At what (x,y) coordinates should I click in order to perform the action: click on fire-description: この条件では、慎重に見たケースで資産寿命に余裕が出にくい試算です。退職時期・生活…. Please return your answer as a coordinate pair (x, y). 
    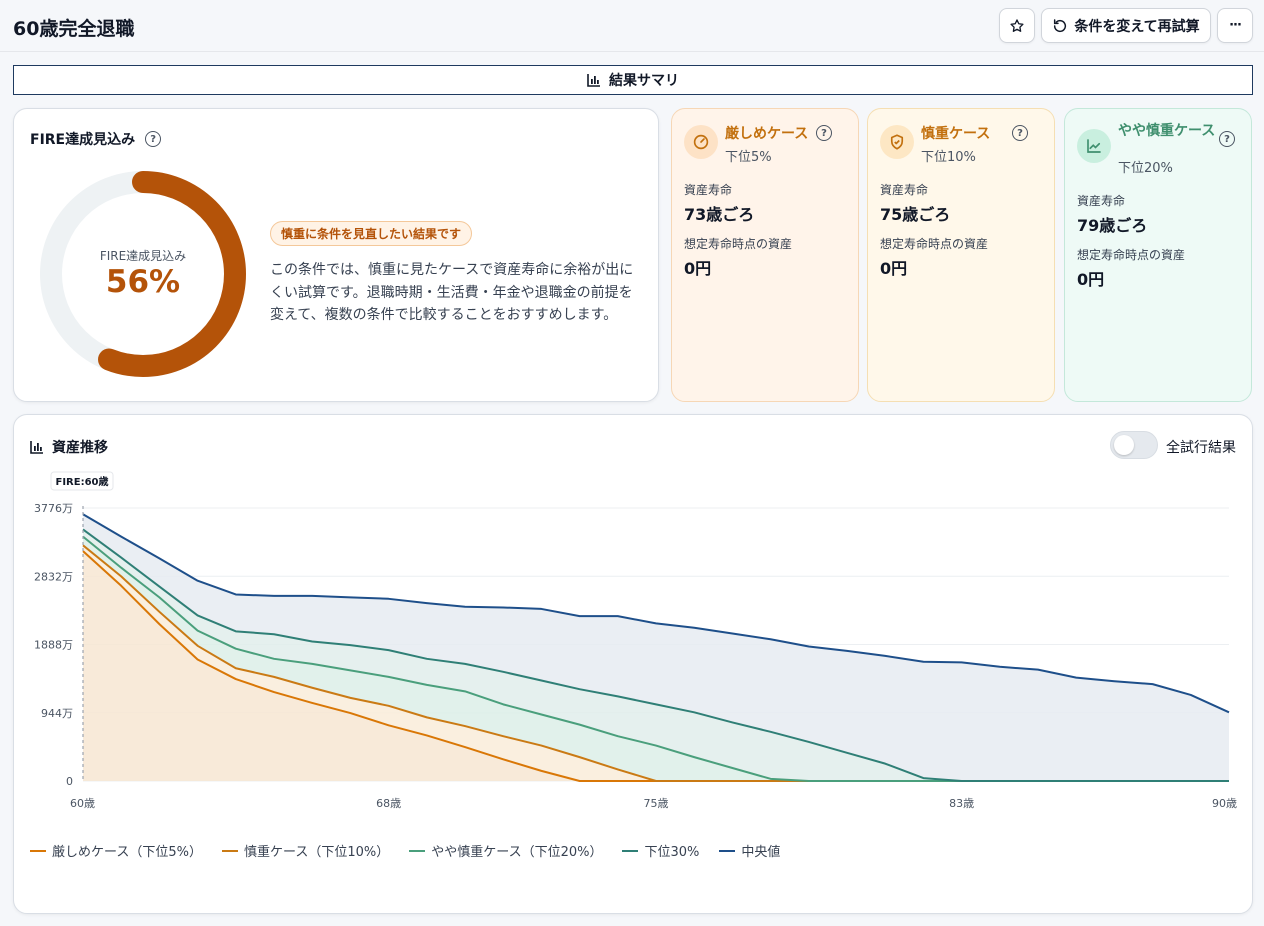
    Looking at the image, I should click on (452, 292).